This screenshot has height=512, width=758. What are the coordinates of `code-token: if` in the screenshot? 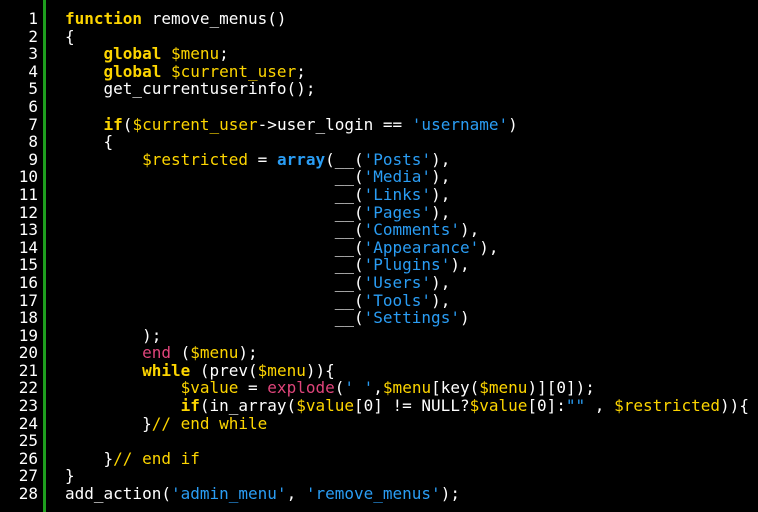 It's located at (190, 406).